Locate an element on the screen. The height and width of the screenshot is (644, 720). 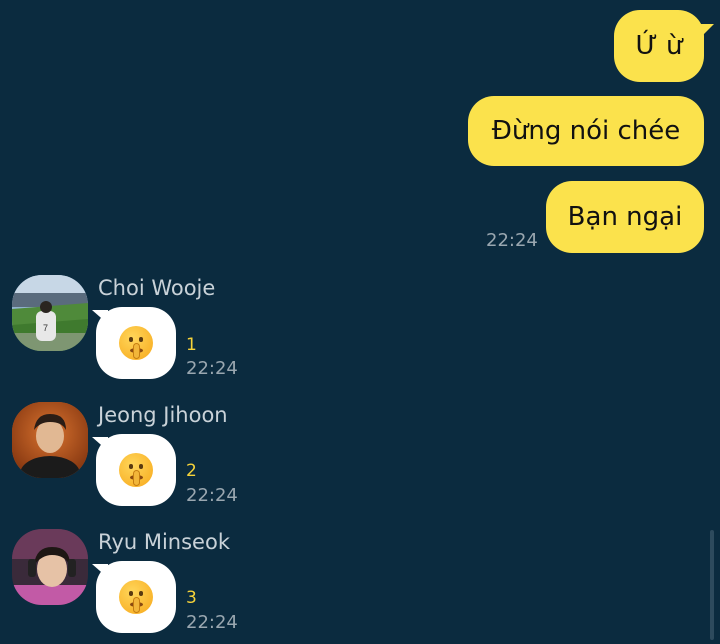
message-text: Bạn ngại is located at coordinates (625, 217).